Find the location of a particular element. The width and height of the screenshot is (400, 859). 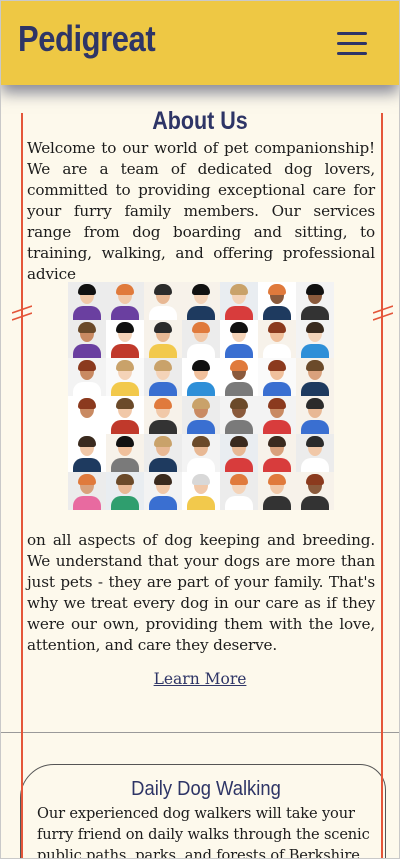

section-divider is located at coordinates (200, 732).